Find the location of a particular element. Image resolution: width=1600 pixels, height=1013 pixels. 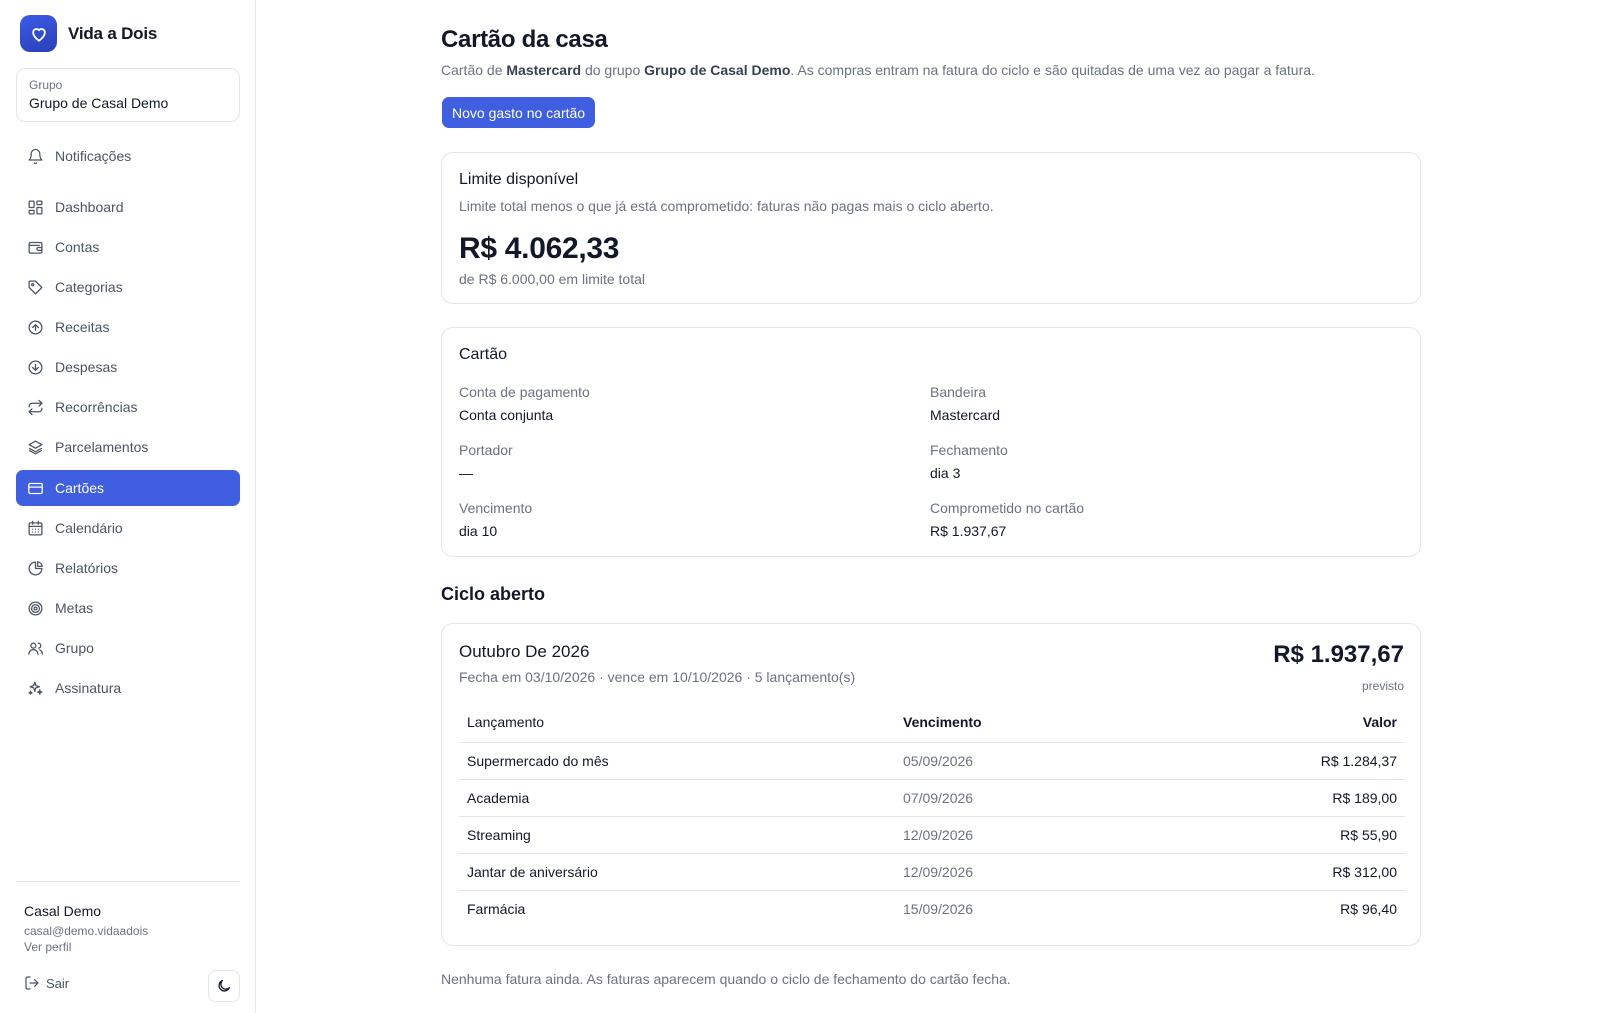

nav-notifications: Notificações is located at coordinates (128, 156).